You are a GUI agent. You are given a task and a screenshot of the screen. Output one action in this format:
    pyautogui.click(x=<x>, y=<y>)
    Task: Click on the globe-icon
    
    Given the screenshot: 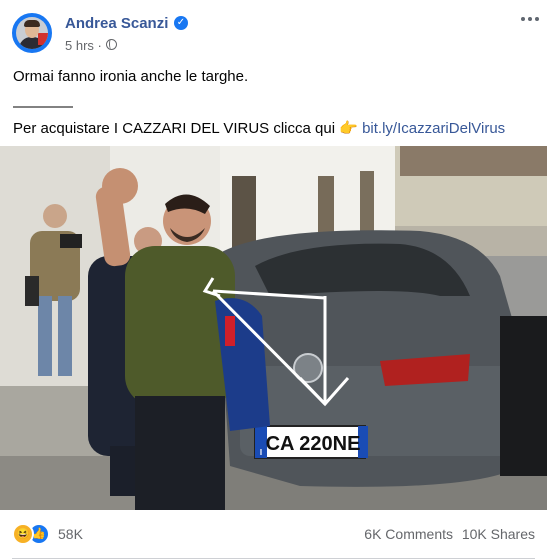 What is the action you would take?
    pyautogui.click(x=111, y=44)
    